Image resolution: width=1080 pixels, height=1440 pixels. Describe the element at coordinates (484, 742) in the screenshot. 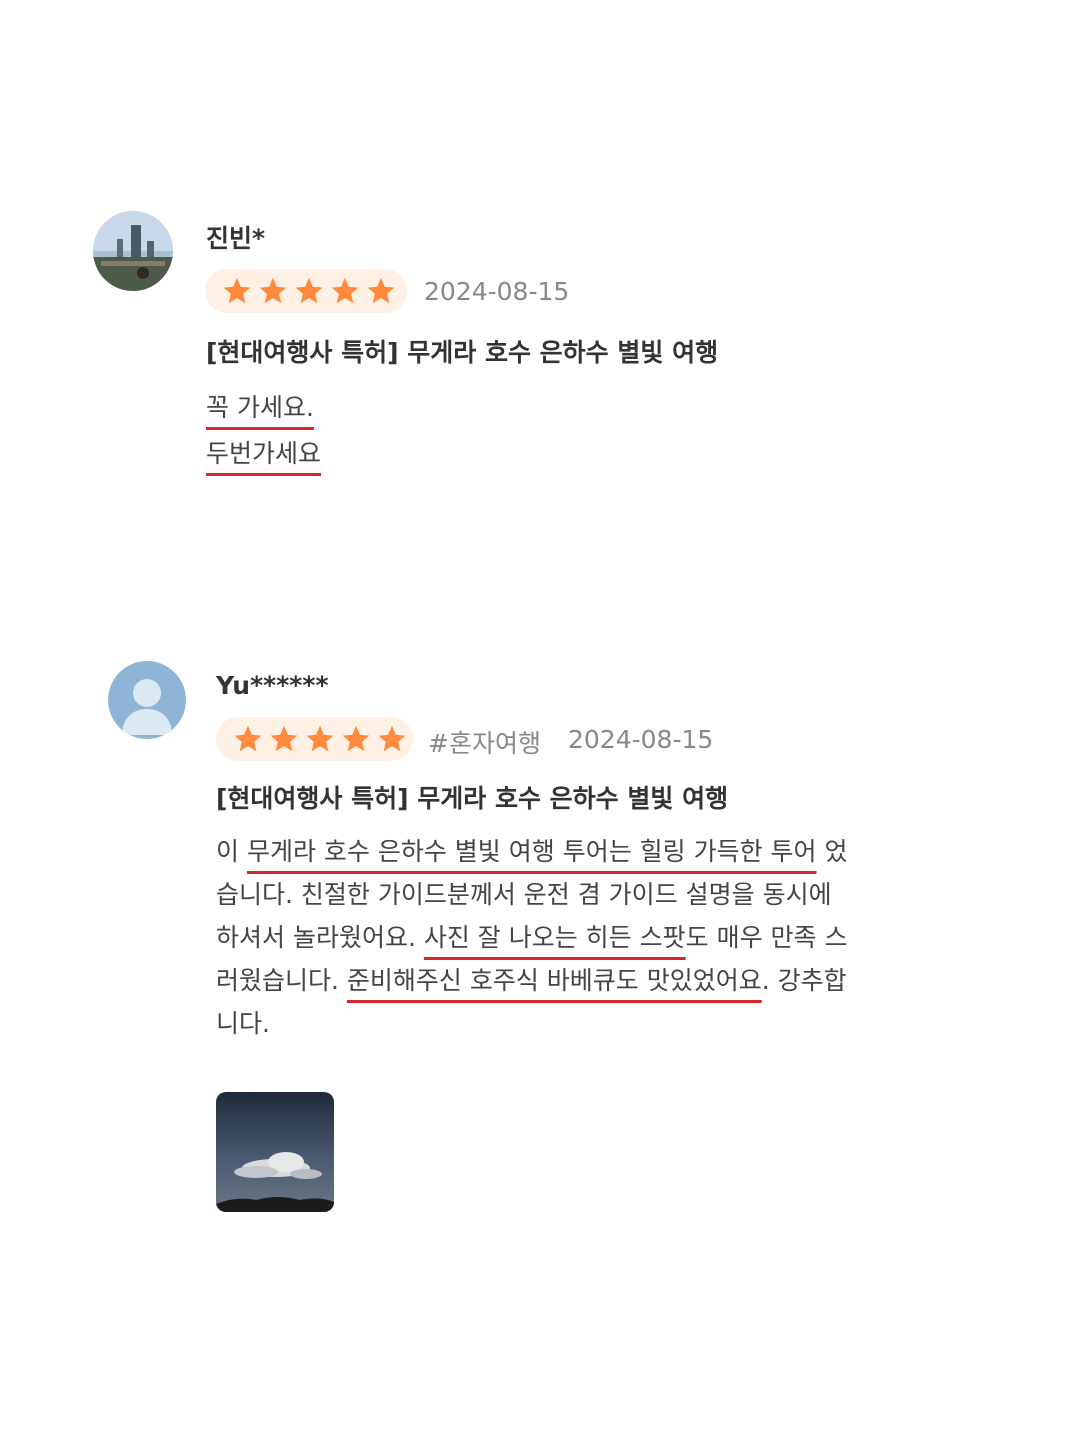

I see `review-tag: #혼자여행` at that location.